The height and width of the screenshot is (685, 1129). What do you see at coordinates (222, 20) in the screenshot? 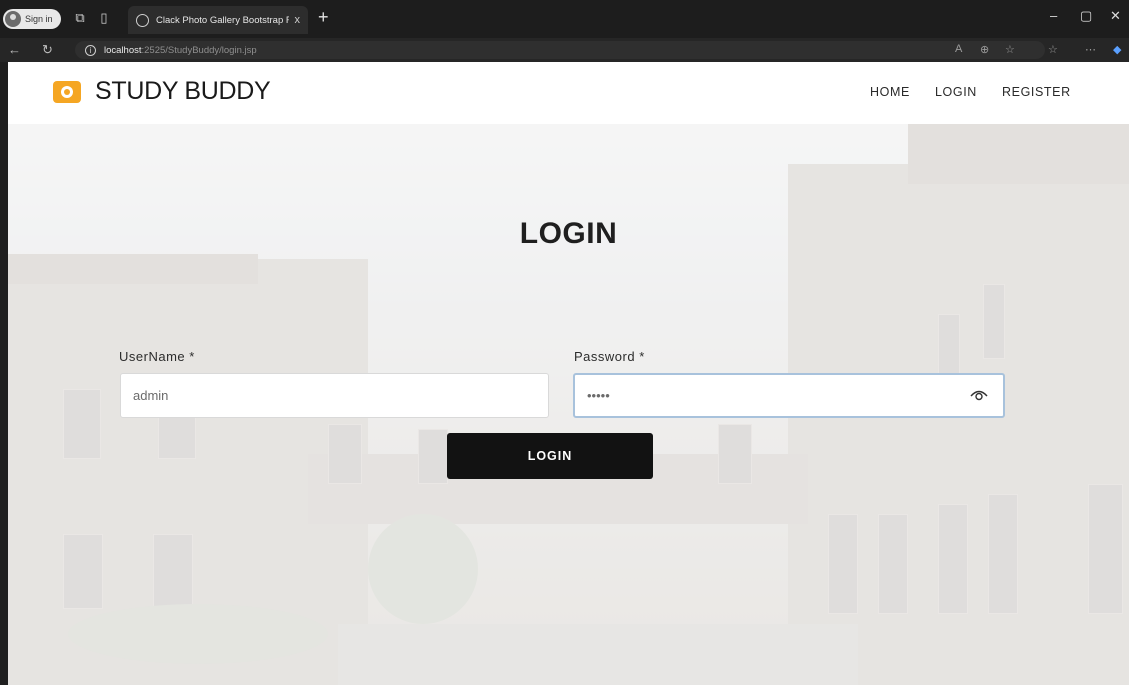
I see `tab-title: Clack Photo Gallery Bootstrap Re` at bounding box center [222, 20].